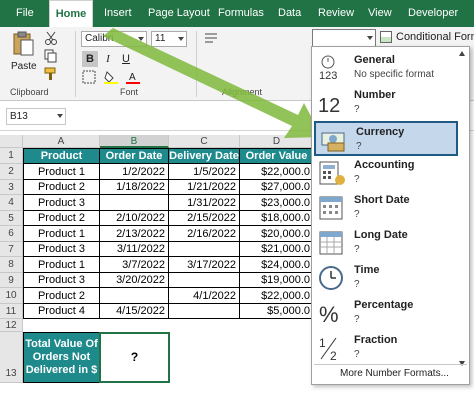 Image resolution: width=474 pixels, height=416 pixels. What do you see at coordinates (276, 187) in the screenshot?
I see `order-value-cell: $27,000.0` at bounding box center [276, 187].